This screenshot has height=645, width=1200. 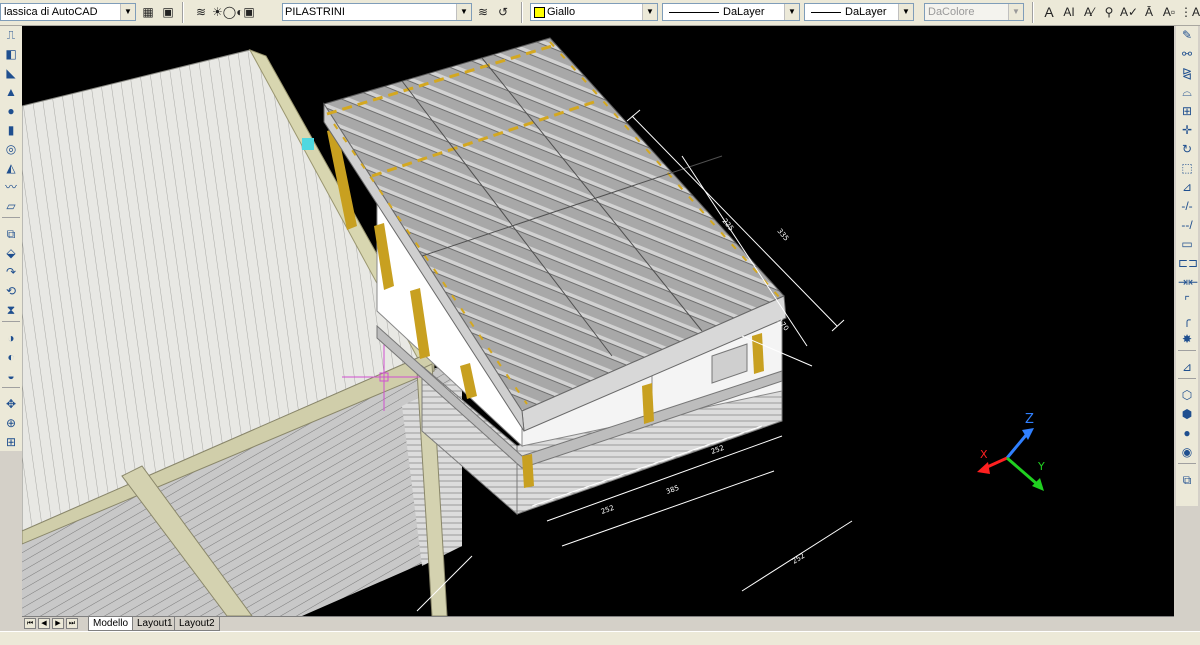 I want to click on break-icon: ⊏⊐, so click(x=1188, y=263).